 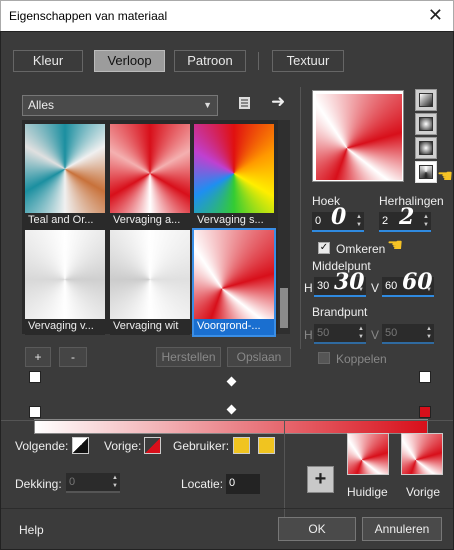 What do you see at coordinates (323, 286) in the screenshot?
I see `midpoint-h-value: 30` at bounding box center [323, 286].